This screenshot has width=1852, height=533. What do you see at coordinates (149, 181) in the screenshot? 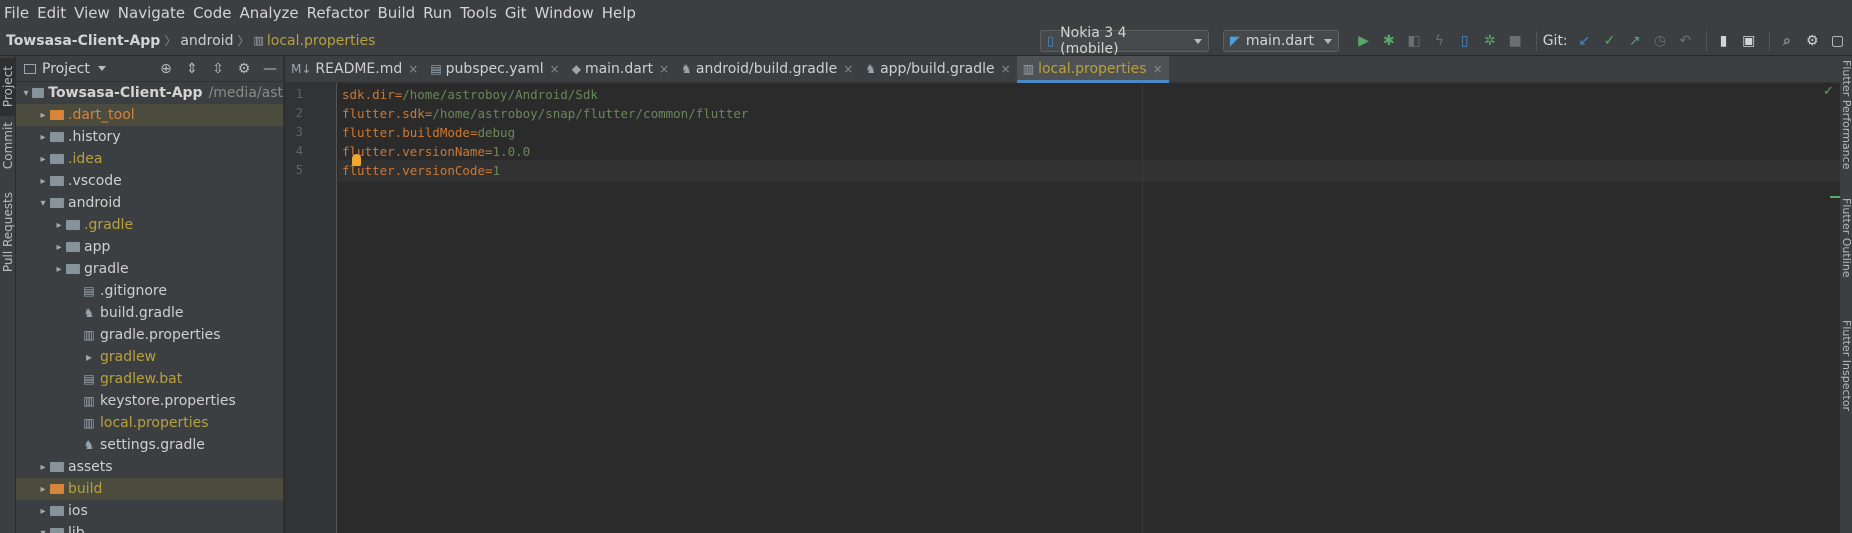
I see `tree-item: ▸ .vscode` at bounding box center [149, 181].